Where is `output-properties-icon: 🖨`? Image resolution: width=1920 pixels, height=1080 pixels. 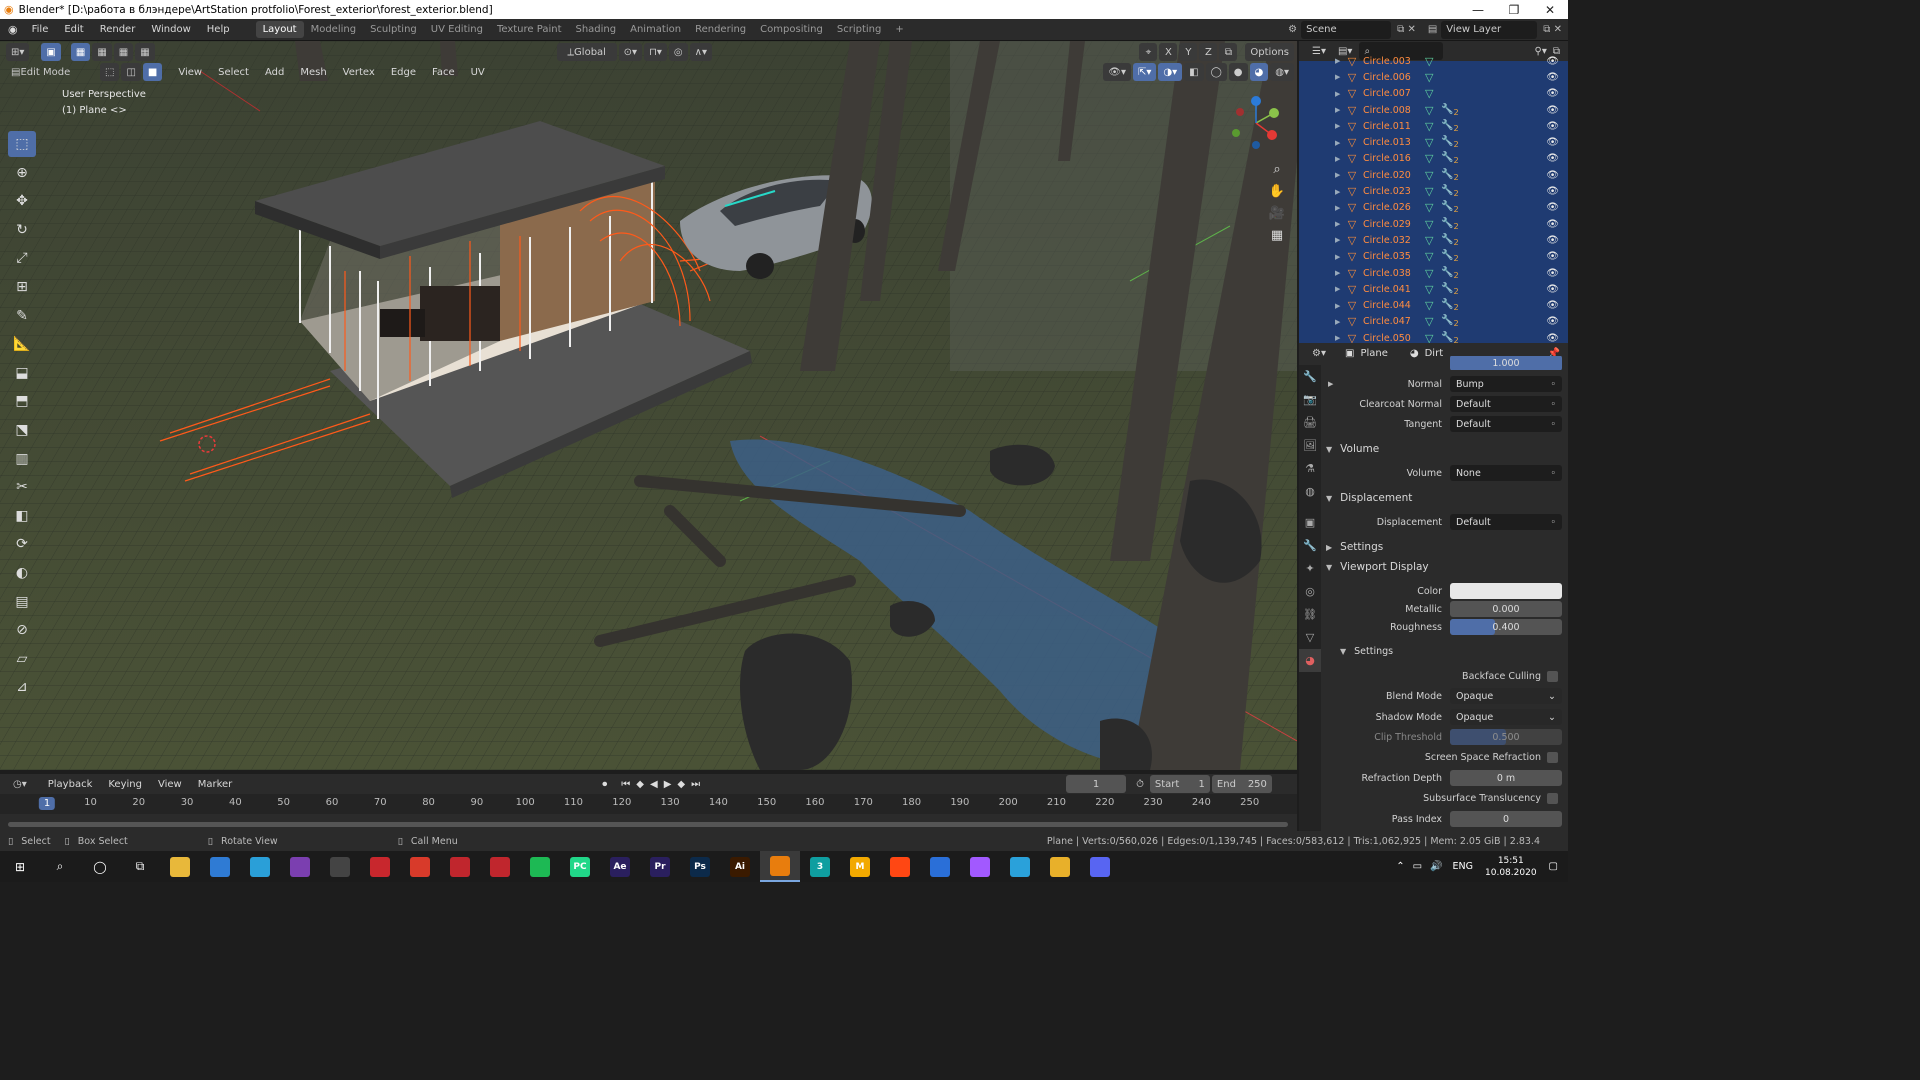
output-properties-icon: 🖨 is located at coordinates (1310, 422).